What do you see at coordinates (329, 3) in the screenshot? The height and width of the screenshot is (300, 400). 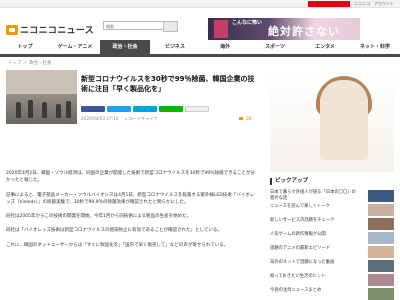 I see `niconico-site-link` at bounding box center [329, 3].